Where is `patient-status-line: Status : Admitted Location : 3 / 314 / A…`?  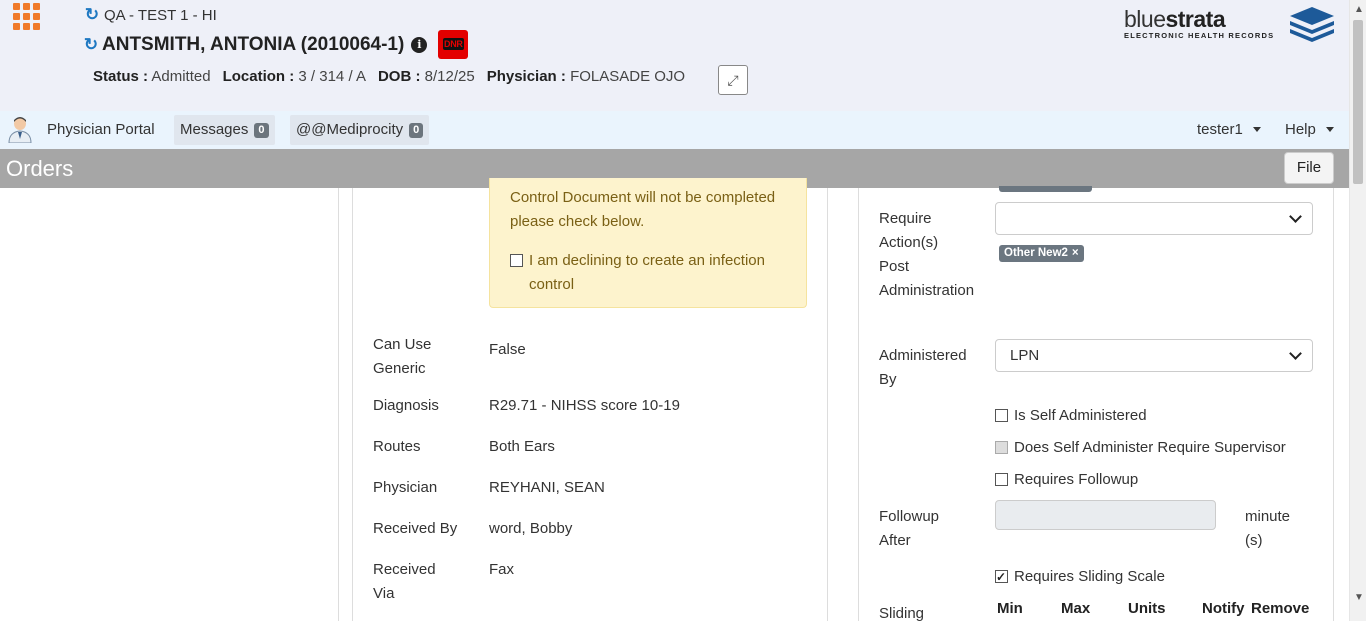 patient-status-line: Status : Admitted Location : 3 / 314 / A… is located at coordinates (389, 76).